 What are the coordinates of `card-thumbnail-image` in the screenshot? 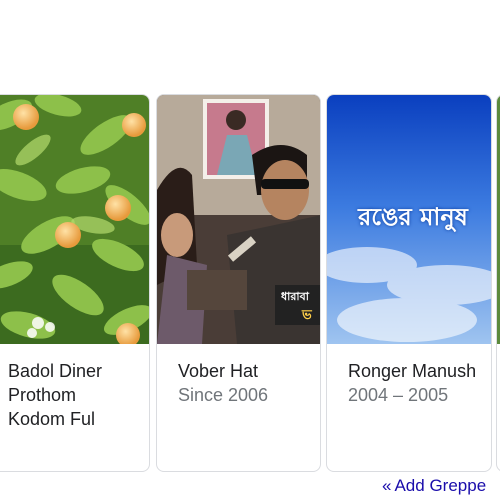 It's located at (74, 219).